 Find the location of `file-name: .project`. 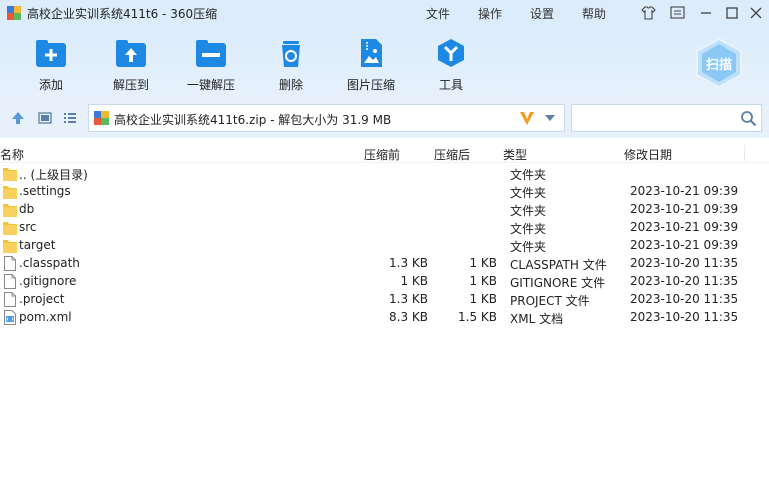

file-name: .project is located at coordinates (42, 299).